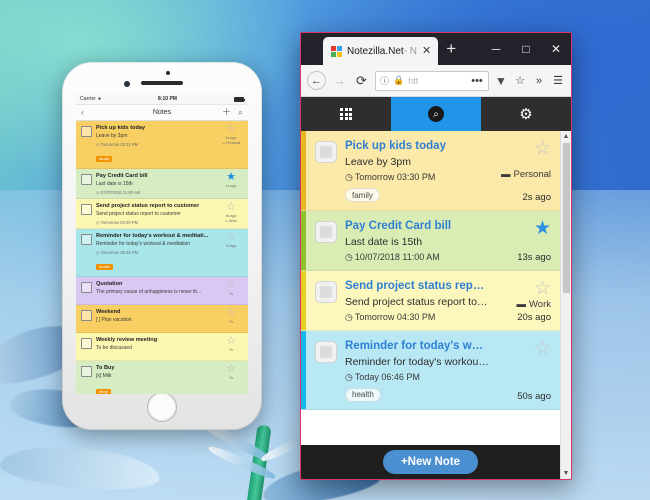 This screenshot has width=650, height=500. What do you see at coordinates (430, 462) in the screenshot?
I see `new-note-button: +New Note` at bounding box center [430, 462].